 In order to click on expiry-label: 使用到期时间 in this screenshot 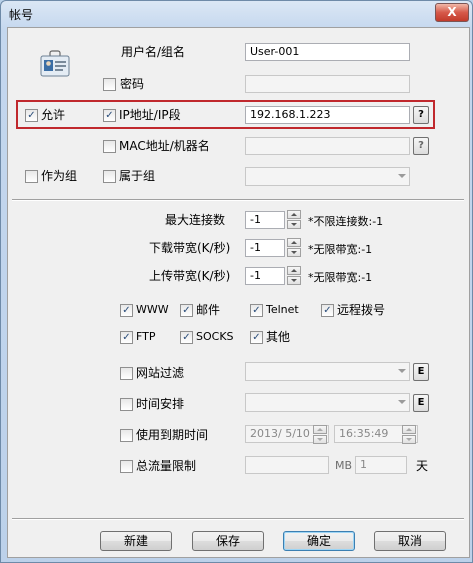, I will do `click(172, 435)`.